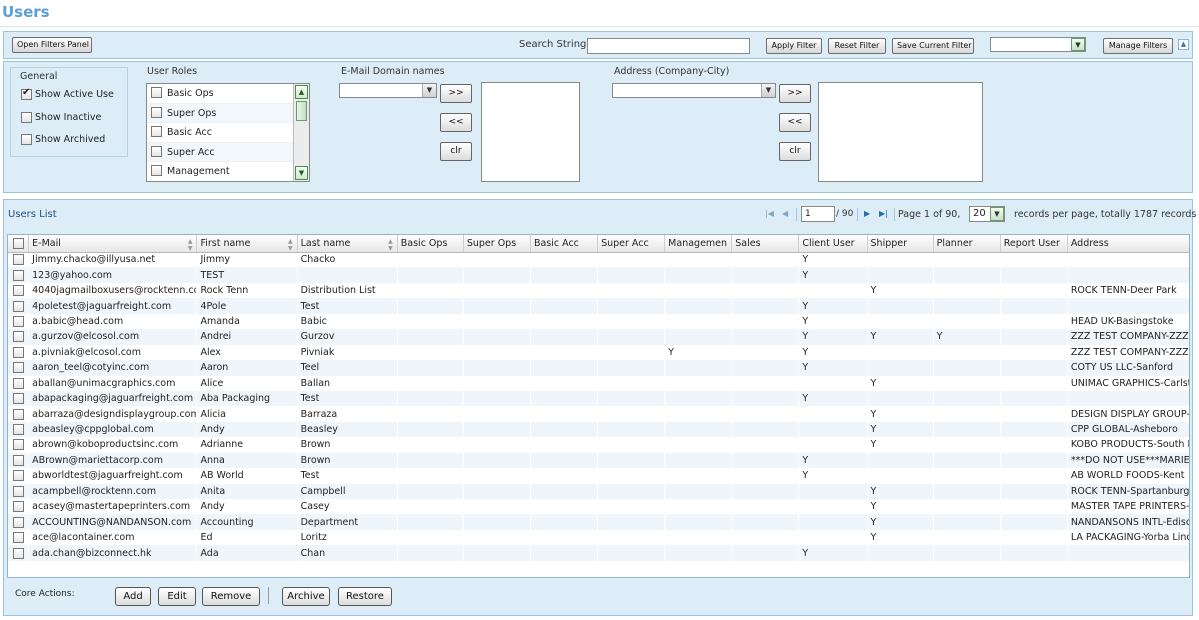  Describe the element at coordinates (456, 122) in the screenshot. I see `email-remove-button: <<` at that location.